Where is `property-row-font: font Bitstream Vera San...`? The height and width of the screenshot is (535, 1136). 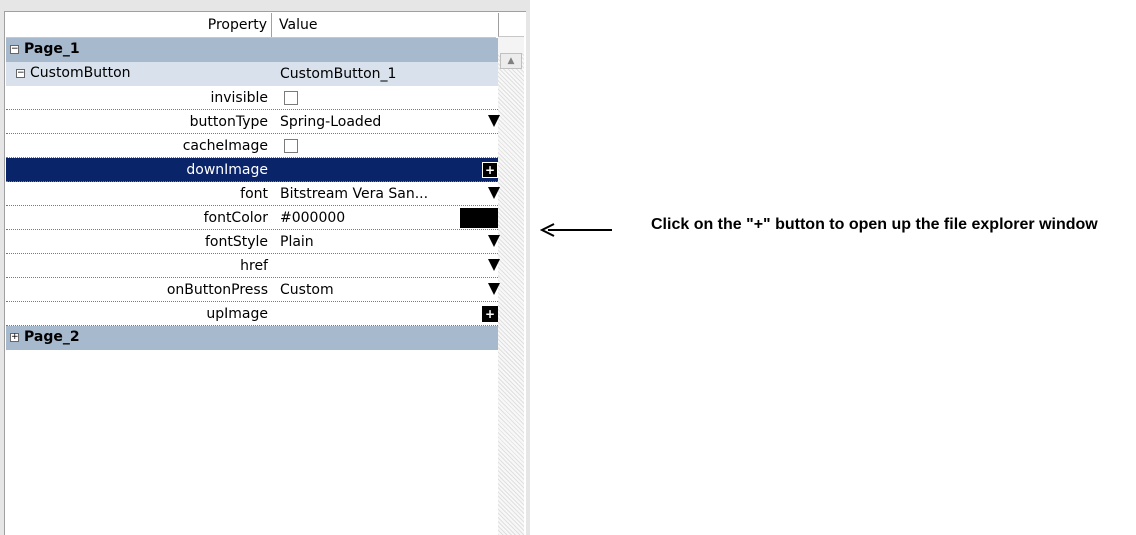 property-row-font: font Bitstream Vera San... is located at coordinates (253, 194).